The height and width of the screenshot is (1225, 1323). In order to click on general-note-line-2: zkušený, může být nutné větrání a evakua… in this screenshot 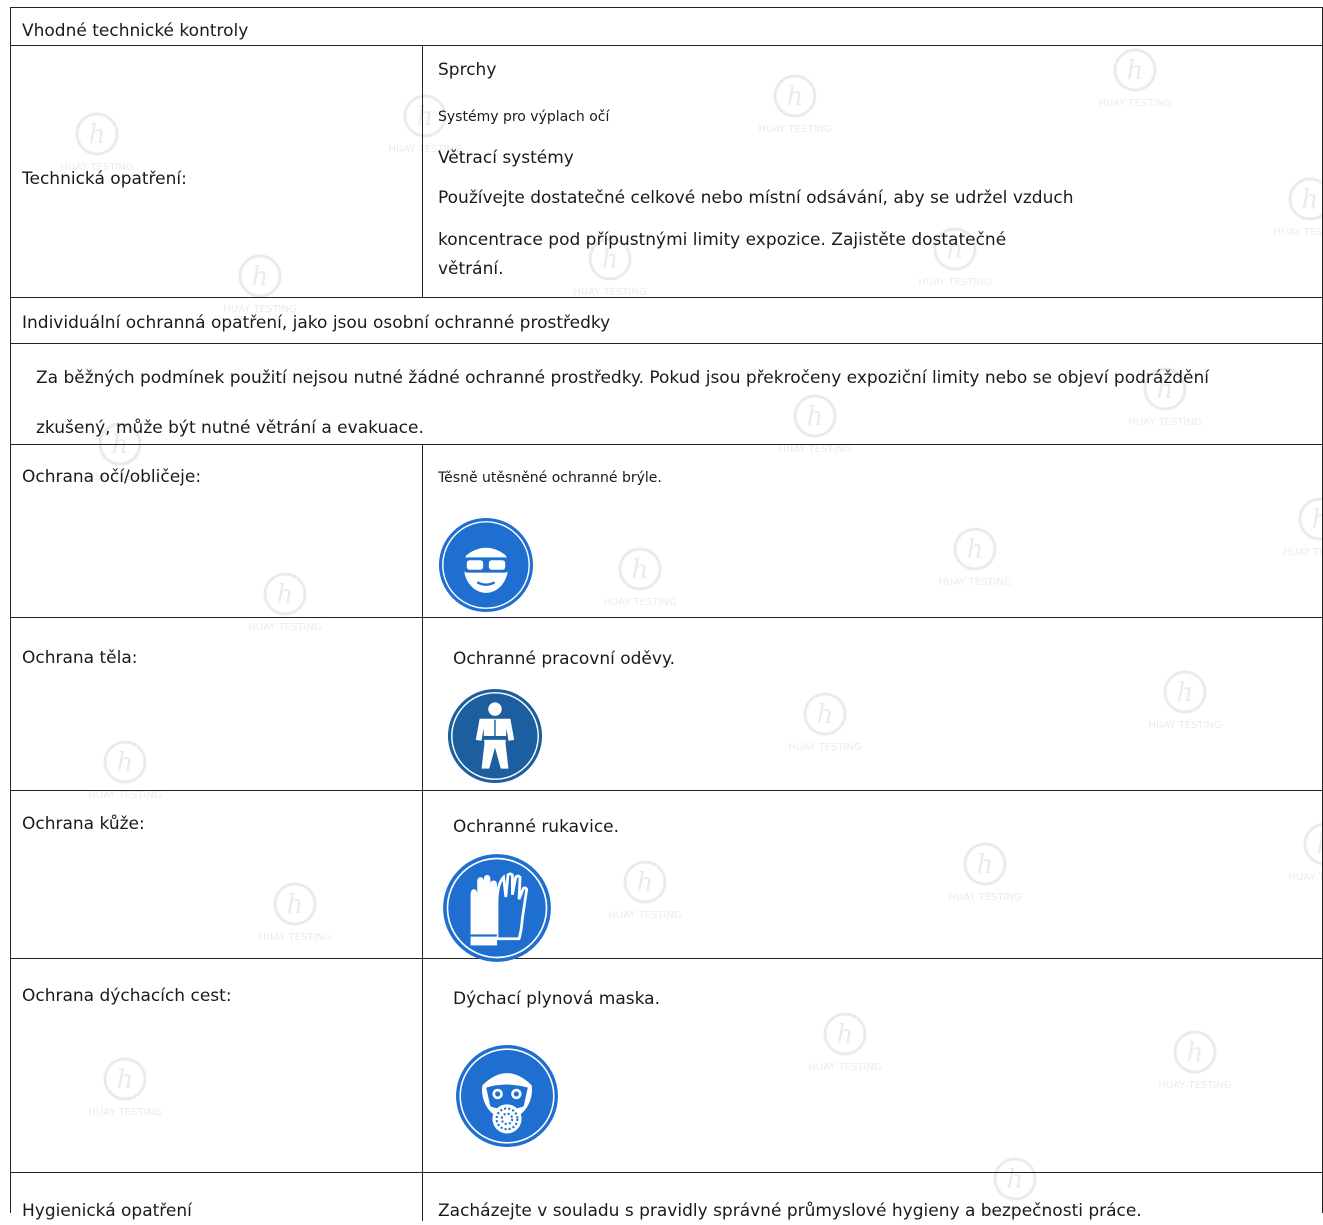, I will do `click(230, 428)`.